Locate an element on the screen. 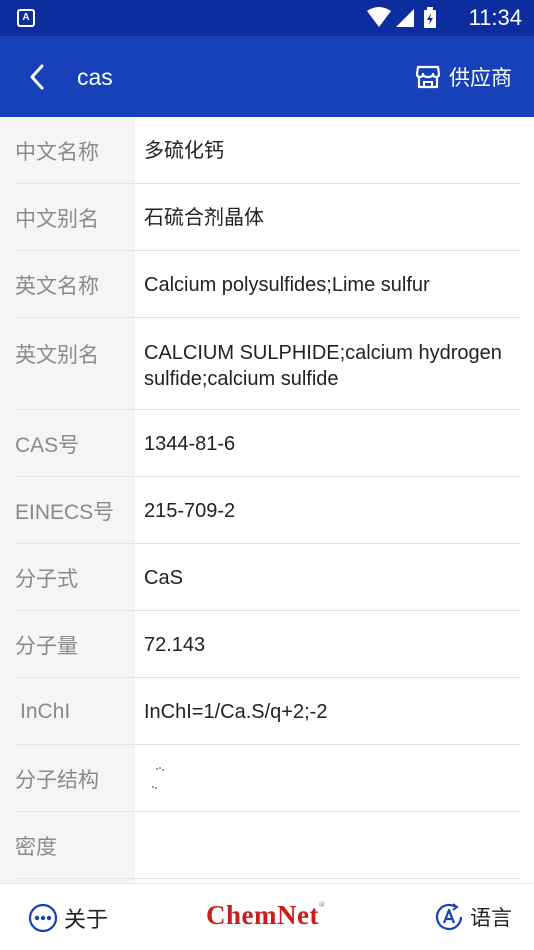 This screenshot has height=950, width=534. about-label: 关于 is located at coordinates (86, 919).